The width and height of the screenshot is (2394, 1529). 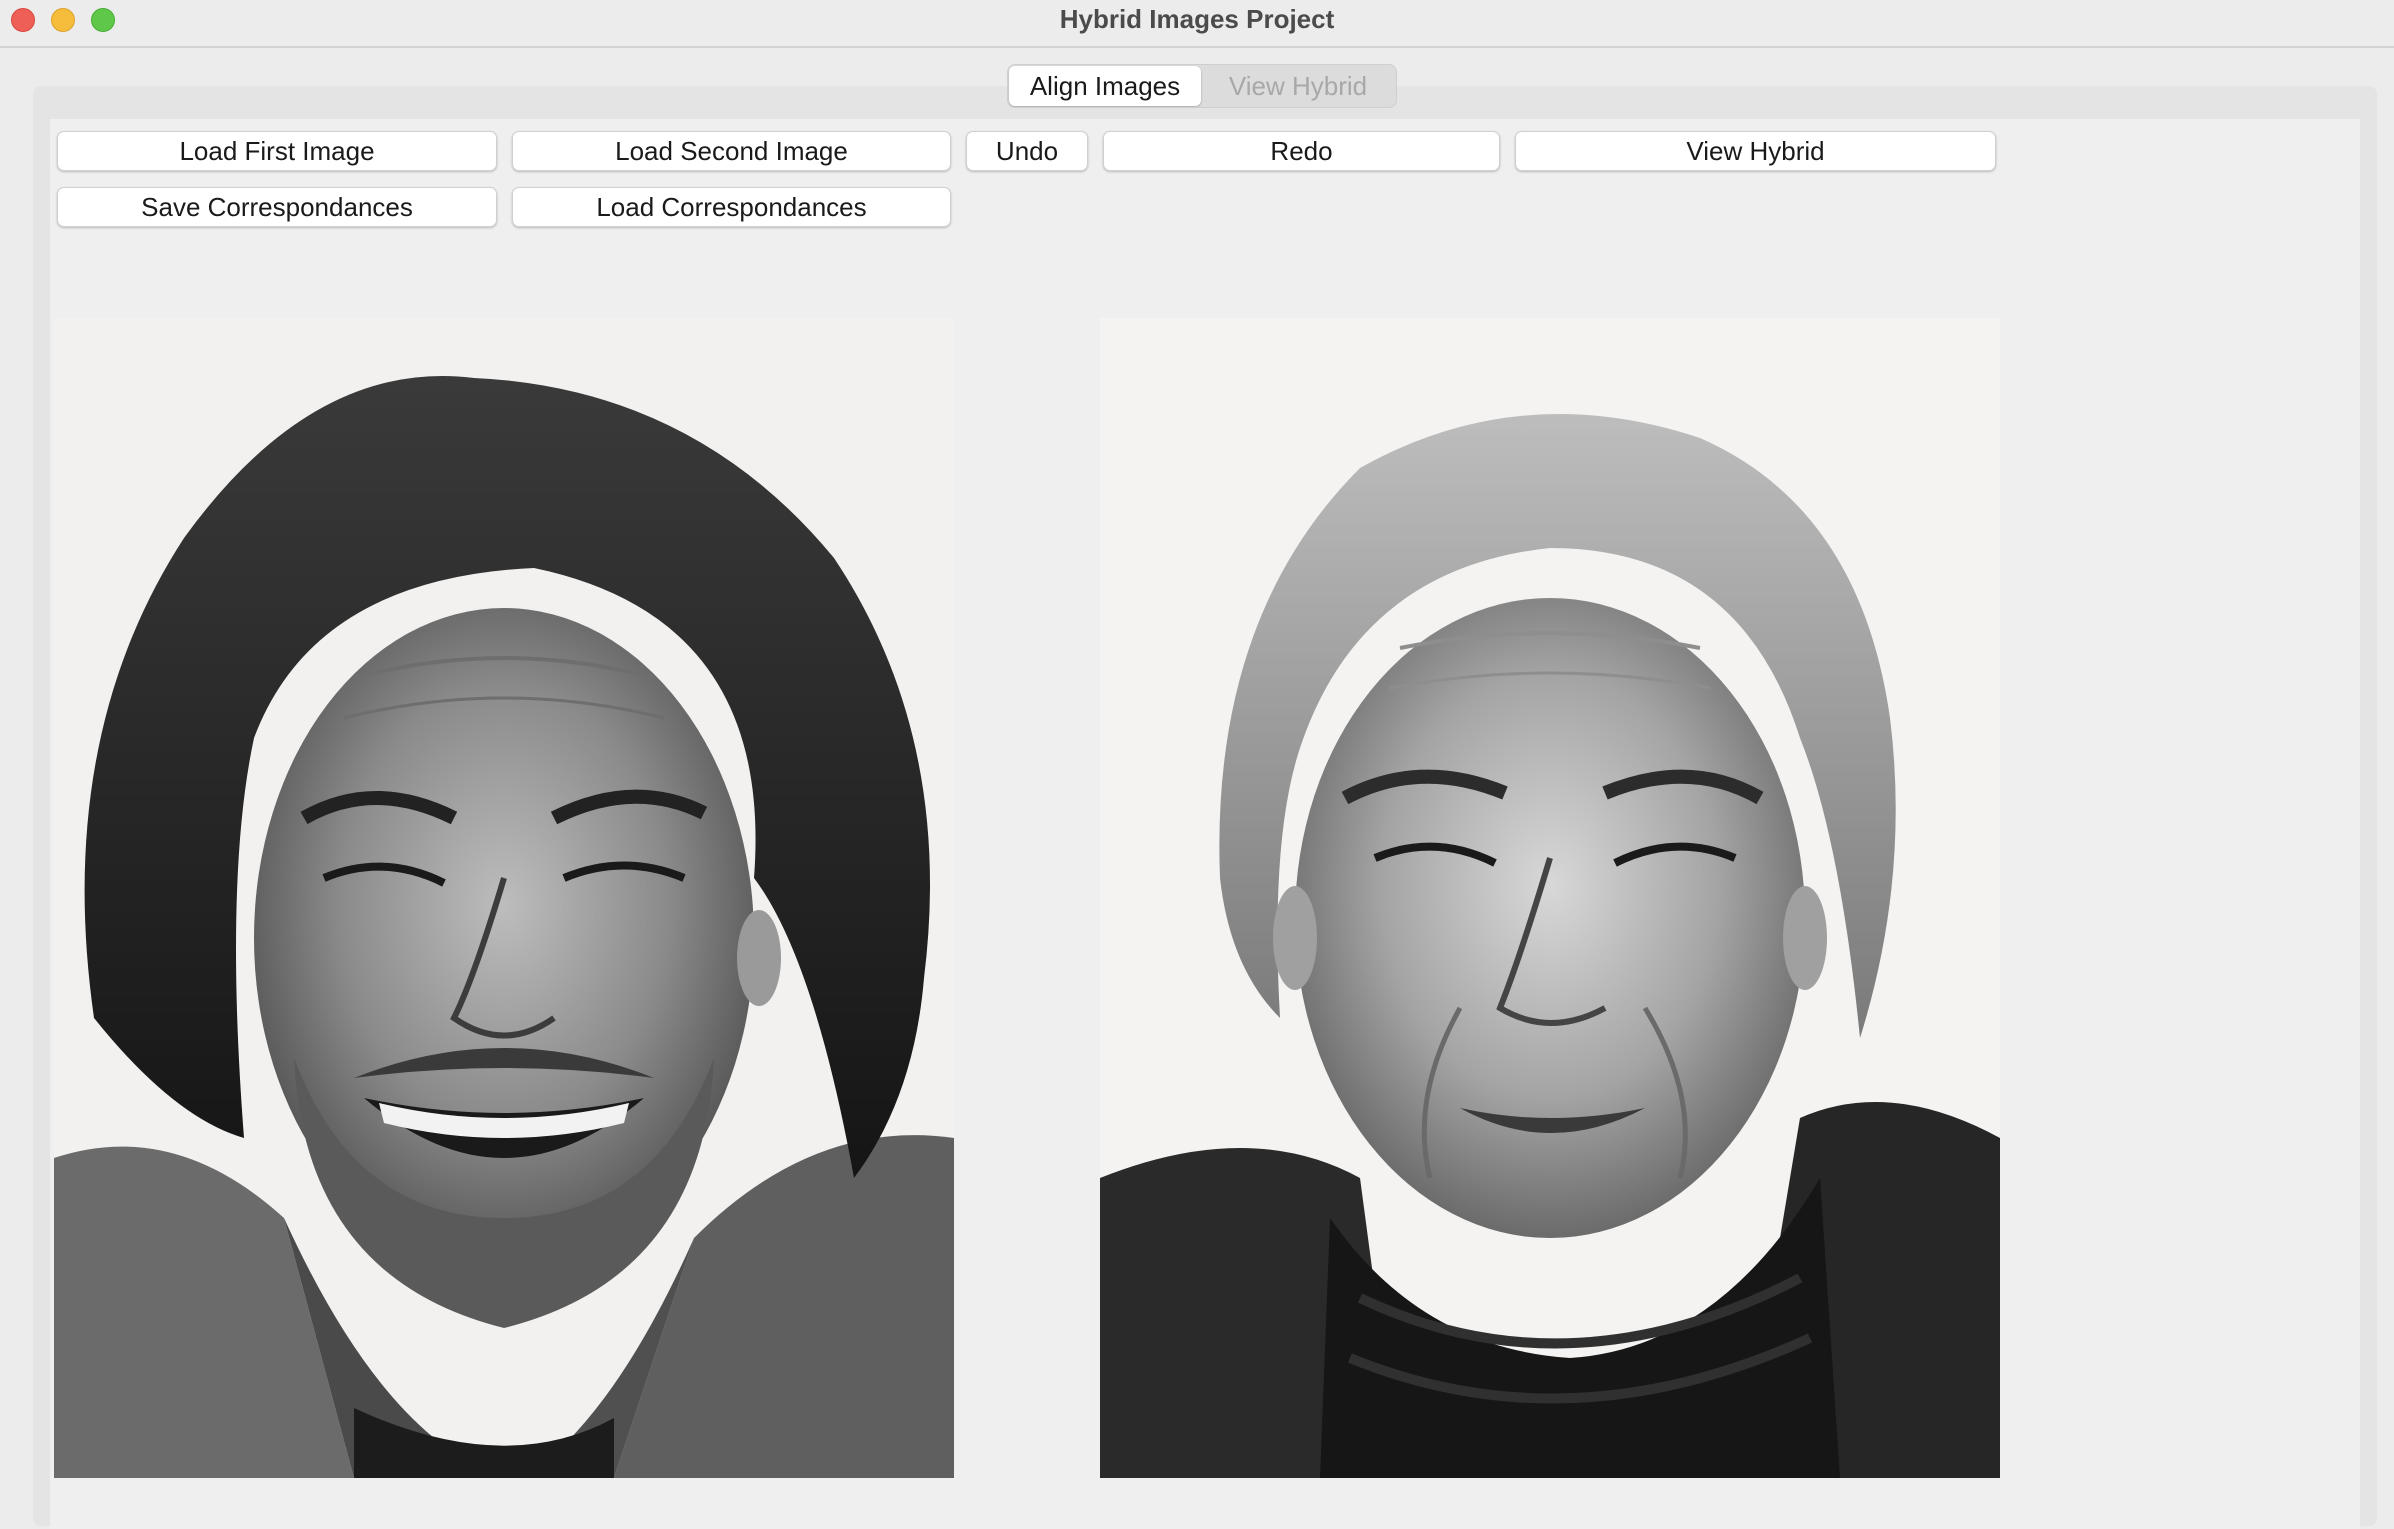 I want to click on load-first-image-button: Load First Image, so click(x=277, y=151).